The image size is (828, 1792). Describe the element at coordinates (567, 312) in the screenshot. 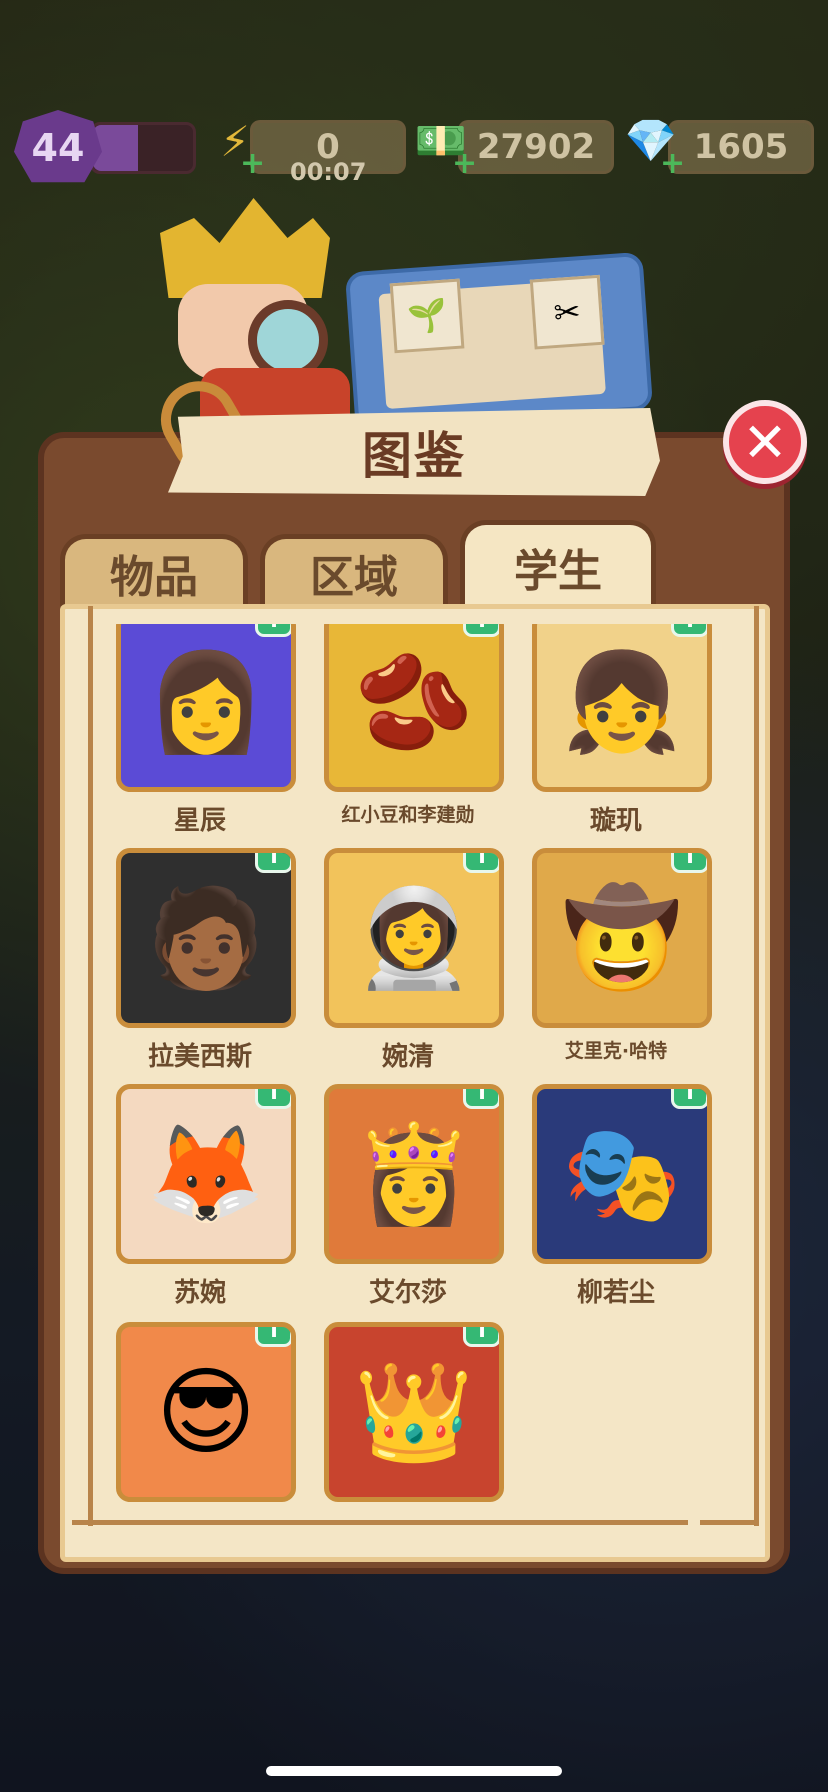

I see `scissors-note-icon: ✂` at that location.